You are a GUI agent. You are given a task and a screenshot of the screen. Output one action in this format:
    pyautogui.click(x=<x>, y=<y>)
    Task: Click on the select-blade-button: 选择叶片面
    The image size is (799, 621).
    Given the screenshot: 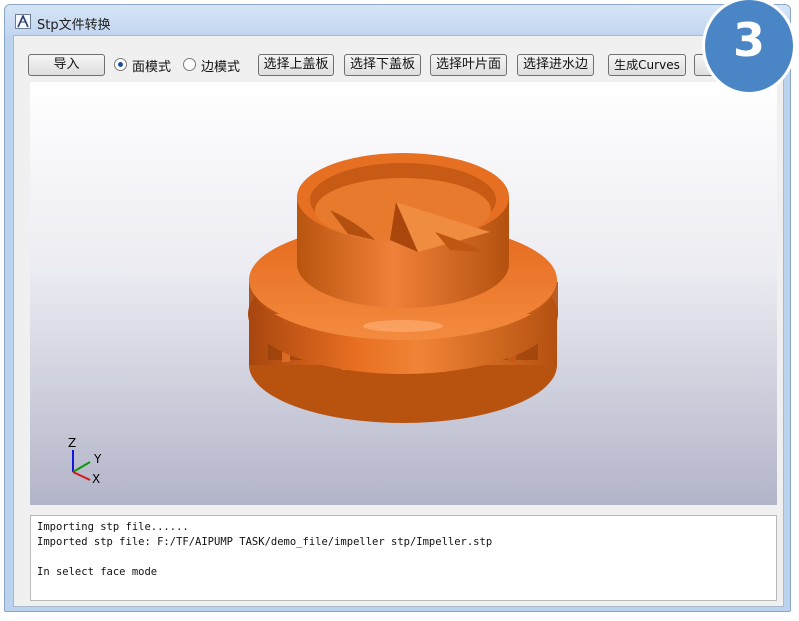 What is the action you would take?
    pyautogui.click(x=468, y=65)
    